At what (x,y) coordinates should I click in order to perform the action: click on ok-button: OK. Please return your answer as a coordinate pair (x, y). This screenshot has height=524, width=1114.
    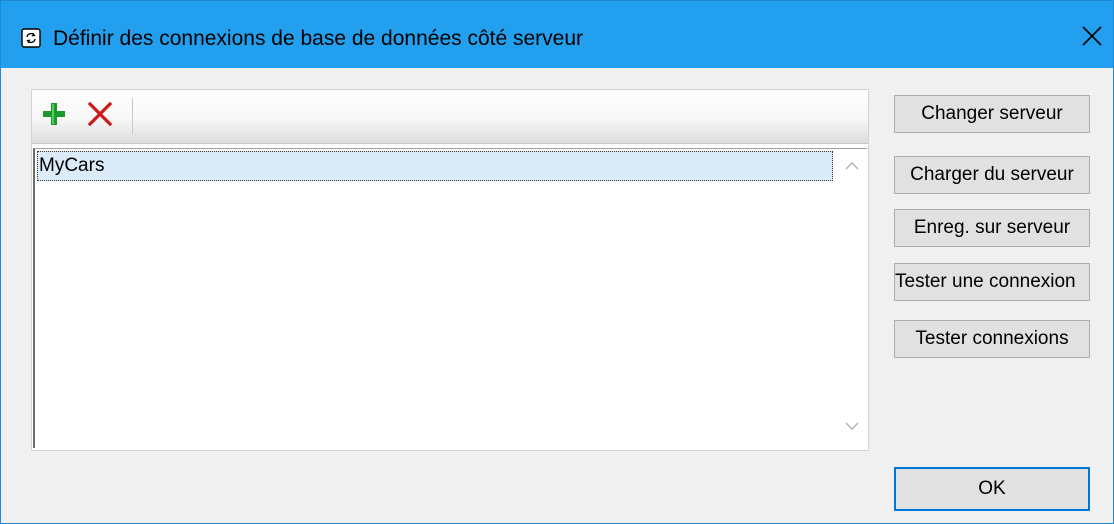
    Looking at the image, I should click on (992, 489).